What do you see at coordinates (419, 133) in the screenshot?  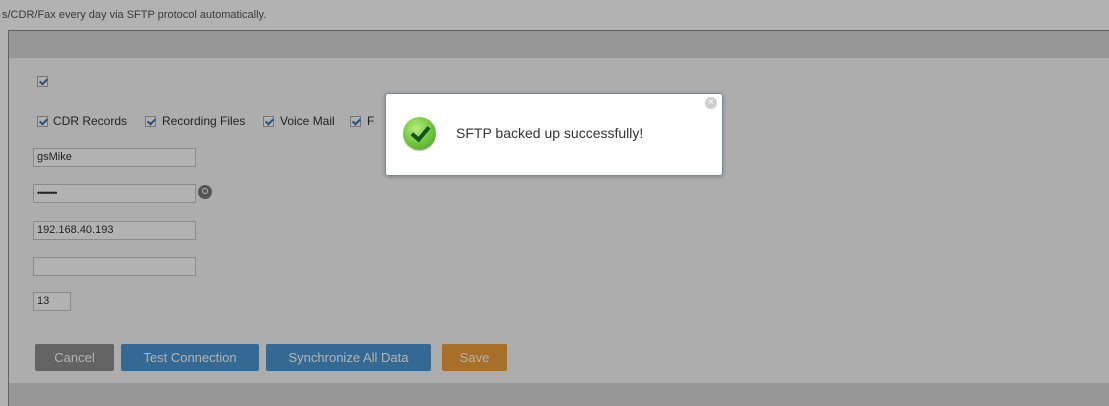 I see `checkmark-icon` at bounding box center [419, 133].